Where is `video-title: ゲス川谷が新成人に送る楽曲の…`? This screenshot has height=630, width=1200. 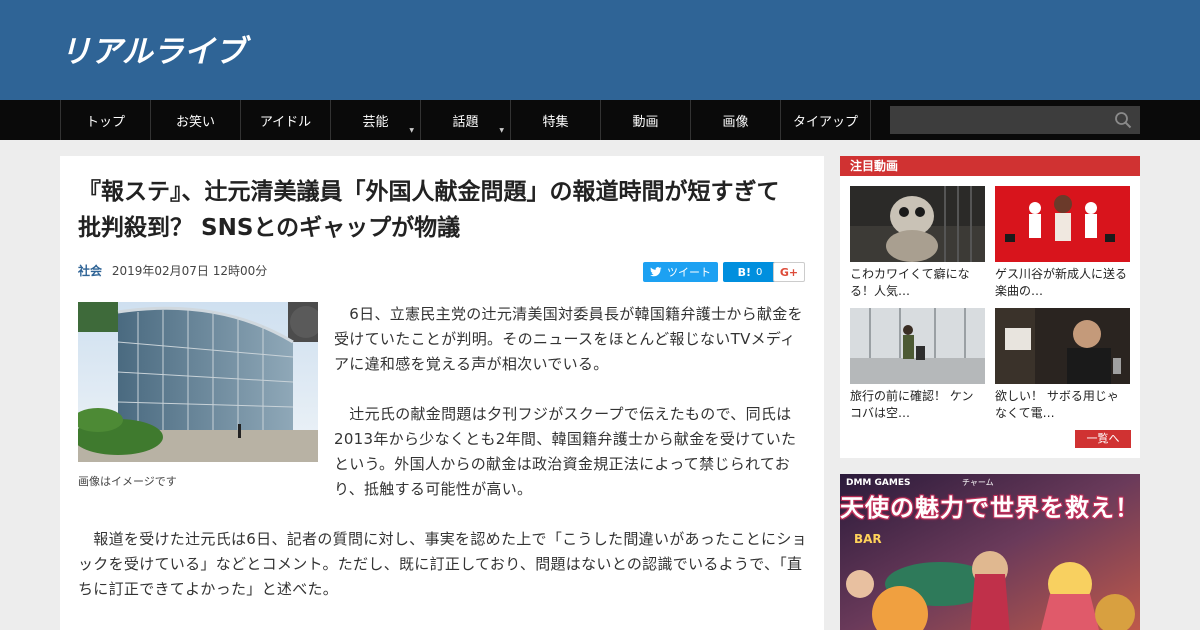
video-title: ゲス川谷が新成人に送る楽曲の… is located at coordinates (1061, 282).